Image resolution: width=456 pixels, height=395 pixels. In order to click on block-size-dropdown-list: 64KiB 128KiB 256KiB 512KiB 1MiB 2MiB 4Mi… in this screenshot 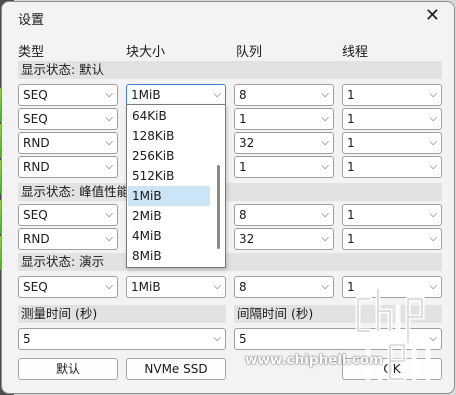, I will do `click(176, 186)`.